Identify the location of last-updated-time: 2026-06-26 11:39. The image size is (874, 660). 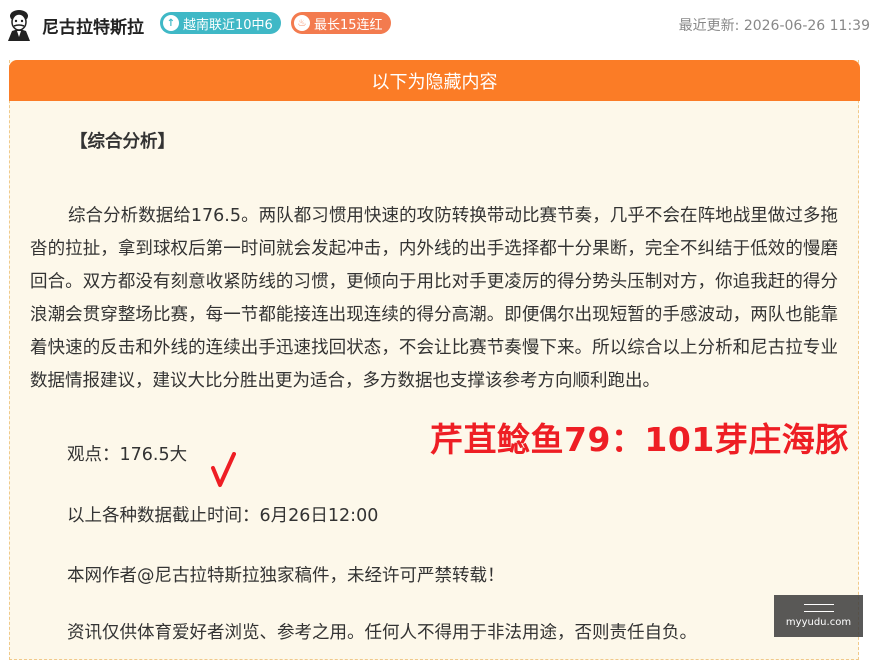
(806, 26).